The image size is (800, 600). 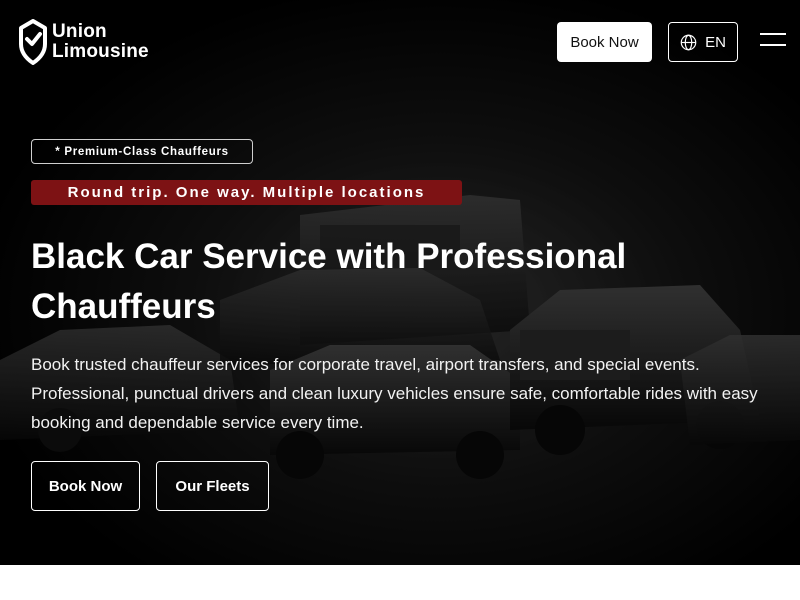 What do you see at coordinates (773, 34) in the screenshot?
I see `hamburger-icon` at bounding box center [773, 34].